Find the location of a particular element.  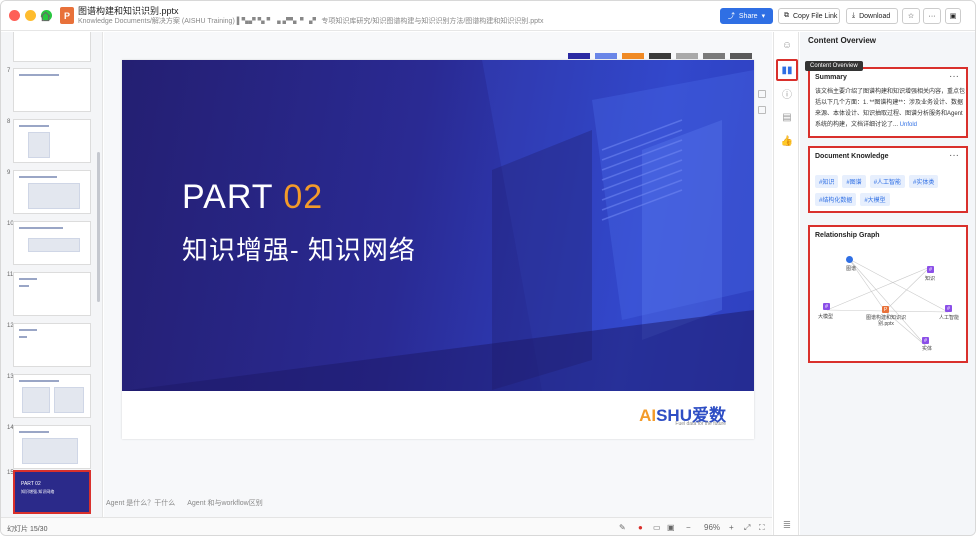

thumbnail-row: 11 is located at coordinates (51, 295).